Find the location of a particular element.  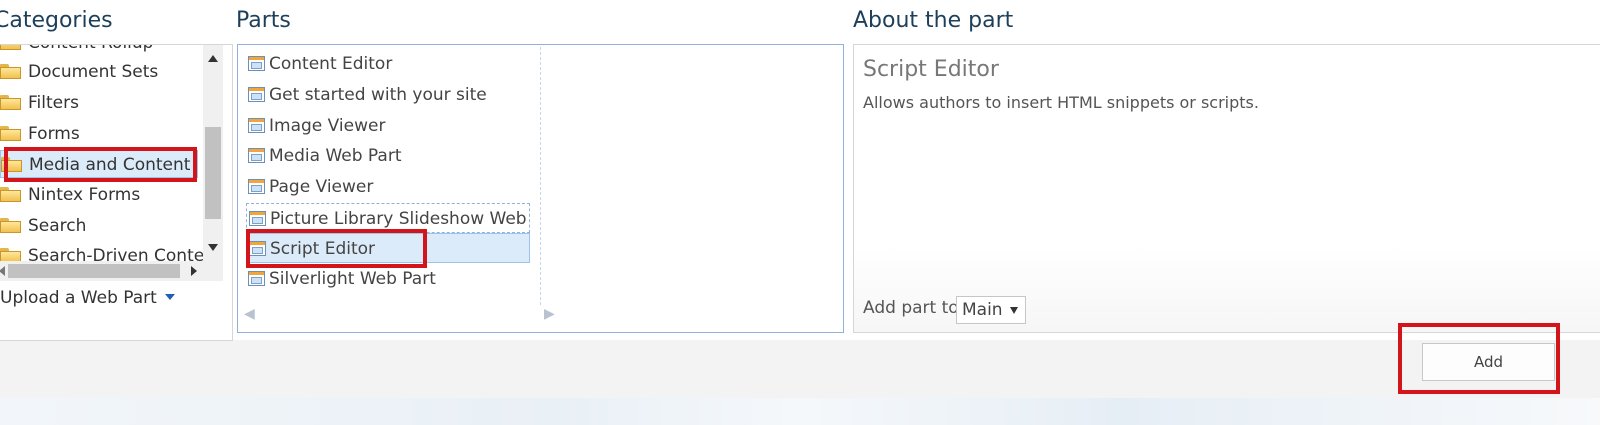

footer-bar is located at coordinates (800, 369).